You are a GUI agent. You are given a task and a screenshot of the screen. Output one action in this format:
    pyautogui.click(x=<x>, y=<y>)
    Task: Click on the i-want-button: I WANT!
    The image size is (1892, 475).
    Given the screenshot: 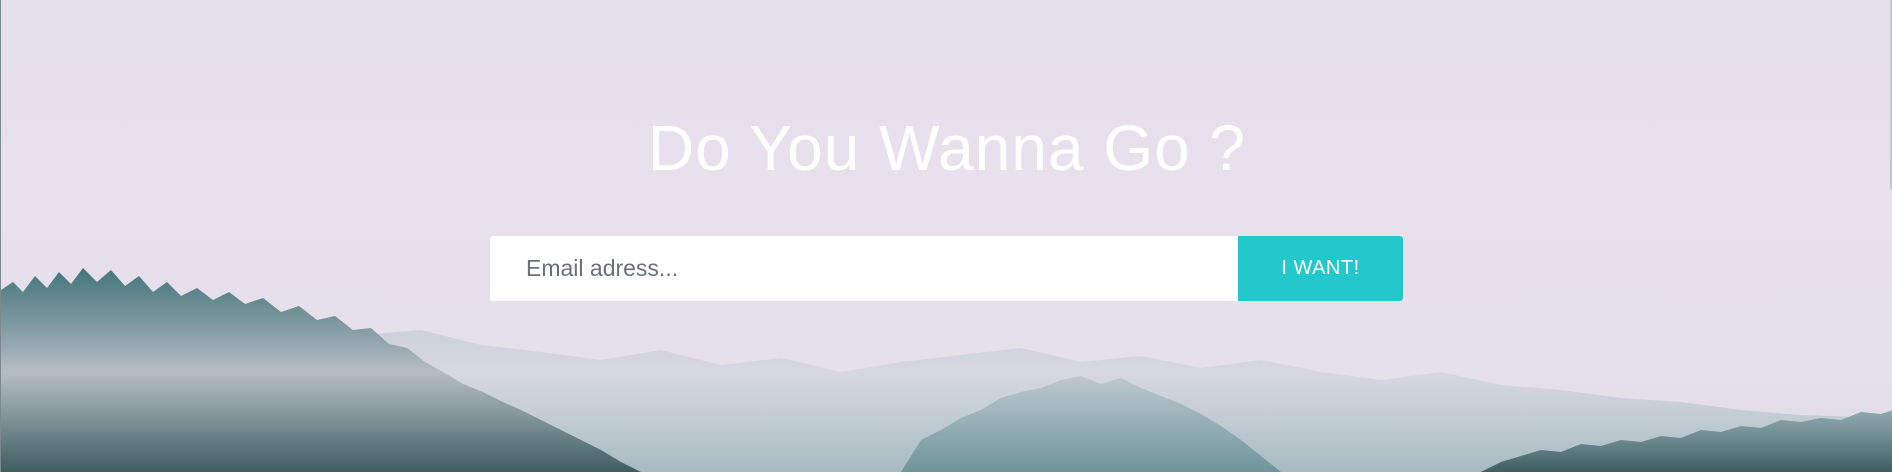 What is the action you would take?
    pyautogui.click(x=1320, y=268)
    